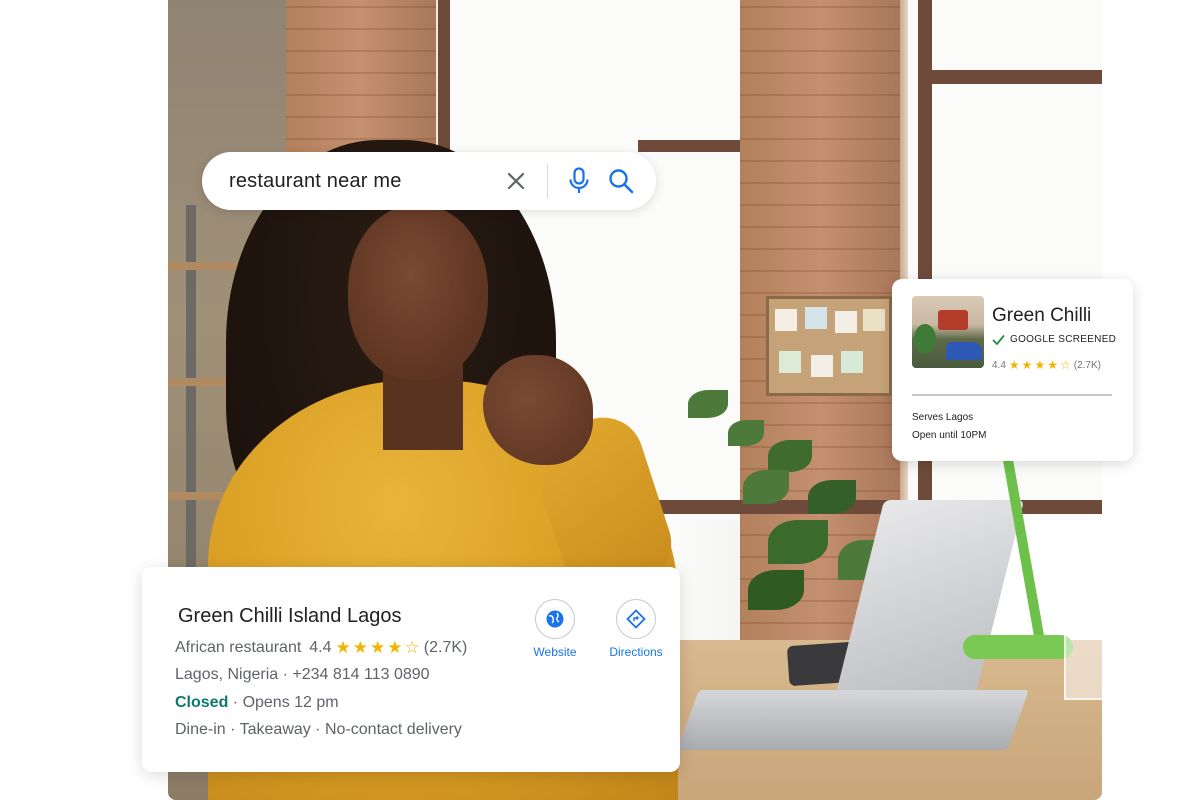 The image size is (1200, 800). Describe the element at coordinates (554, 652) in the screenshot. I see `website-label: Website` at that location.